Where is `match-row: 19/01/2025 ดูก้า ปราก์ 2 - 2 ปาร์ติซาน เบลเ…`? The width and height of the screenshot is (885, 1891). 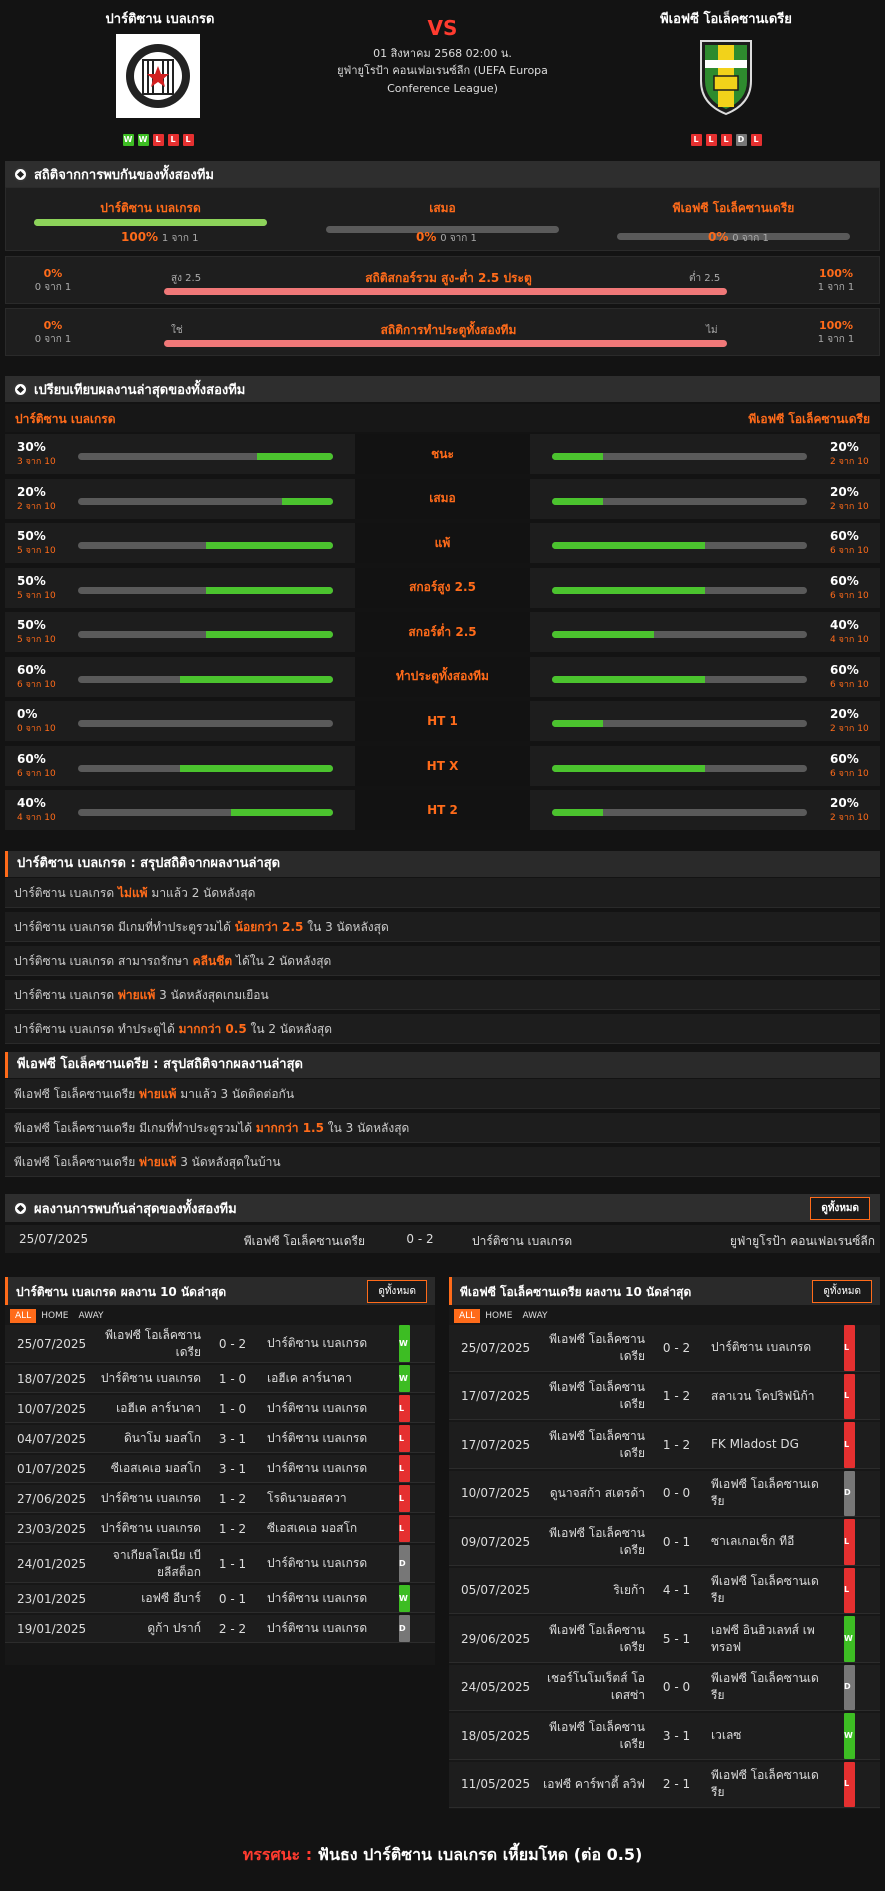 match-row: 19/01/2025 ดูก้า ปราก์ 2 - 2 ปาร์ติซาน เบลเ… is located at coordinates (220, 1629).